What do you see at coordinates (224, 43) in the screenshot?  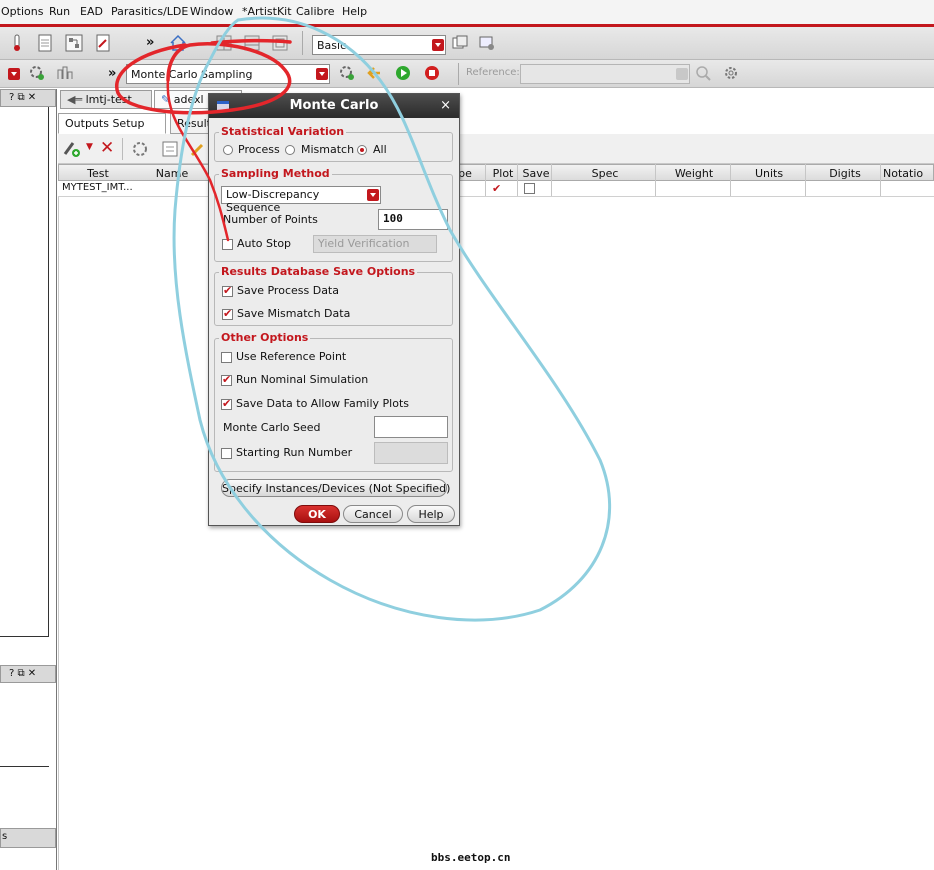 I see `grid-view-icon` at bounding box center [224, 43].